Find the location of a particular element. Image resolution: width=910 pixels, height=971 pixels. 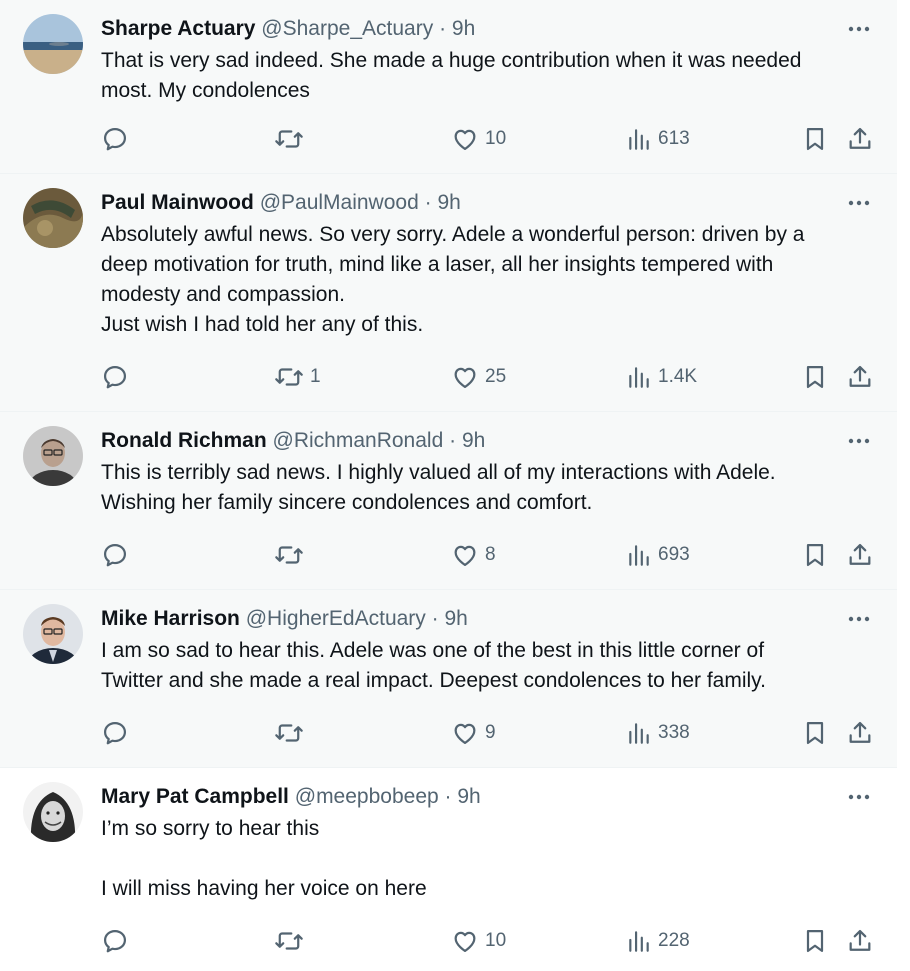

action-bar: 9 338 is located at coordinates (491, 733).